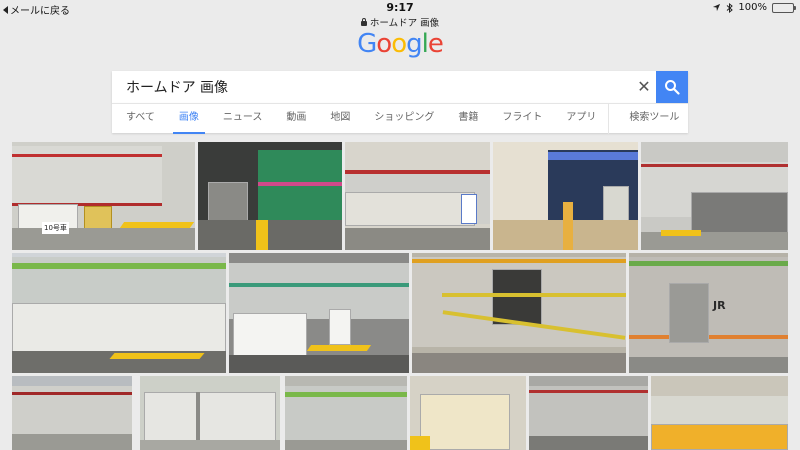 The height and width of the screenshot is (450, 800). What do you see at coordinates (717, 7) in the screenshot?
I see `location-icon` at bounding box center [717, 7].